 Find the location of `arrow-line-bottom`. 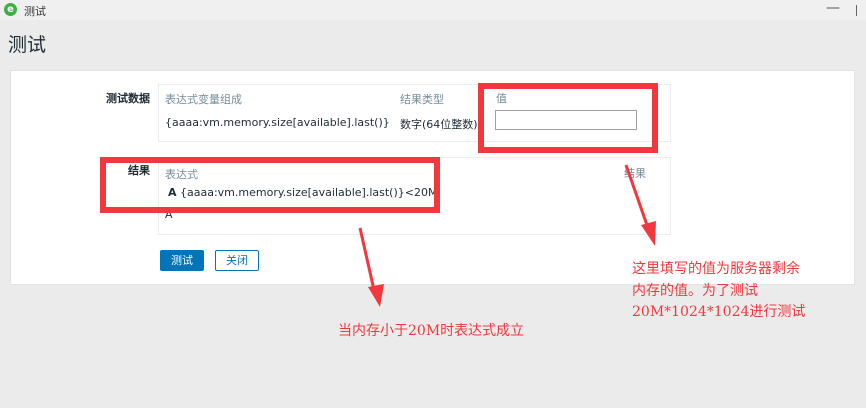

arrow-line-bottom is located at coordinates (367, 259).